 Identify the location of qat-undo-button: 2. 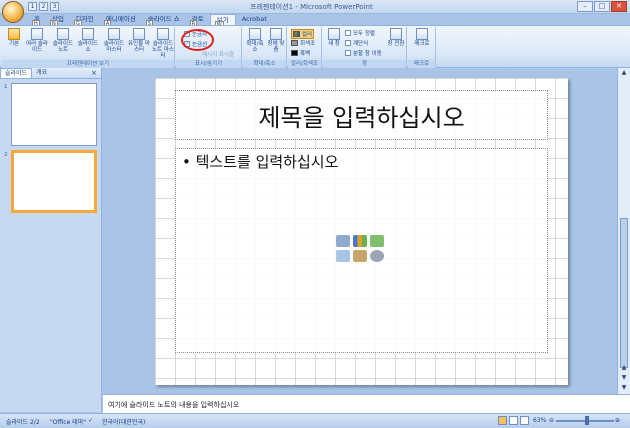
(43, 6).